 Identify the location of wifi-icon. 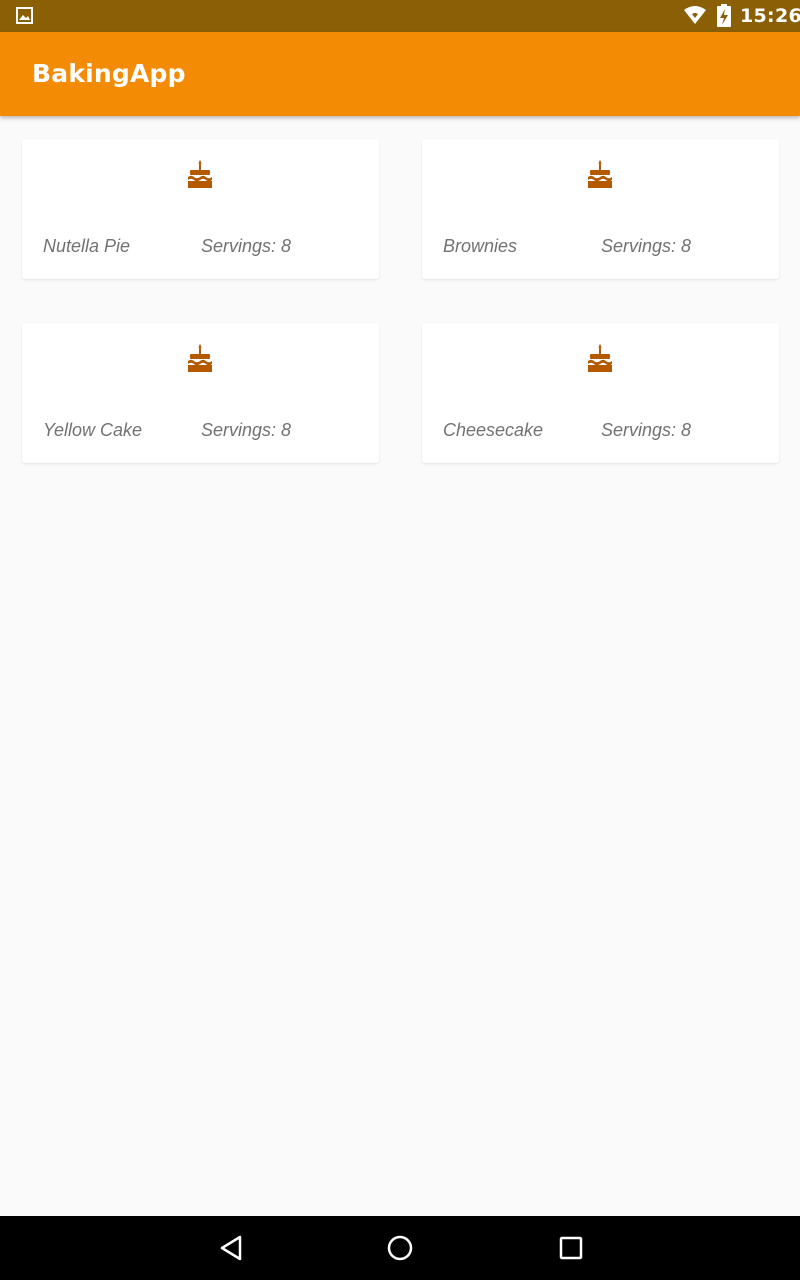
(695, 17).